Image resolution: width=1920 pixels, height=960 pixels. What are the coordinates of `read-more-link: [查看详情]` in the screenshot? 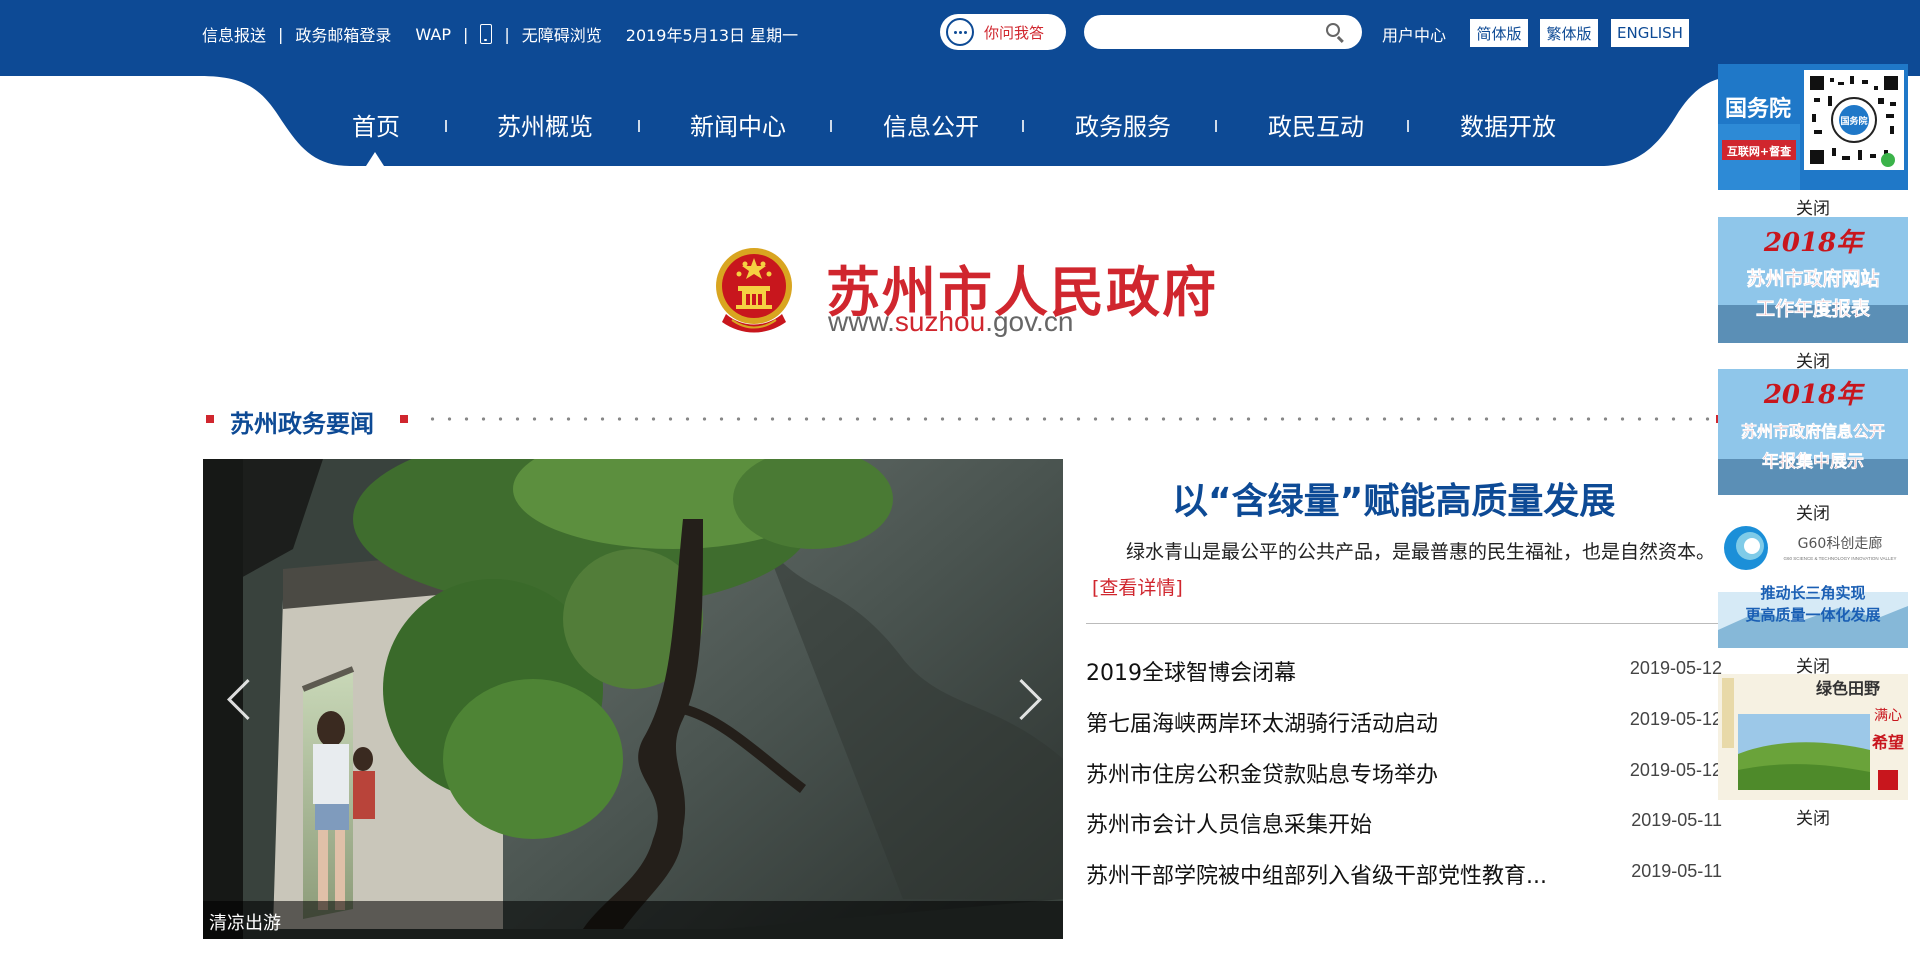 It's located at (1137, 588).